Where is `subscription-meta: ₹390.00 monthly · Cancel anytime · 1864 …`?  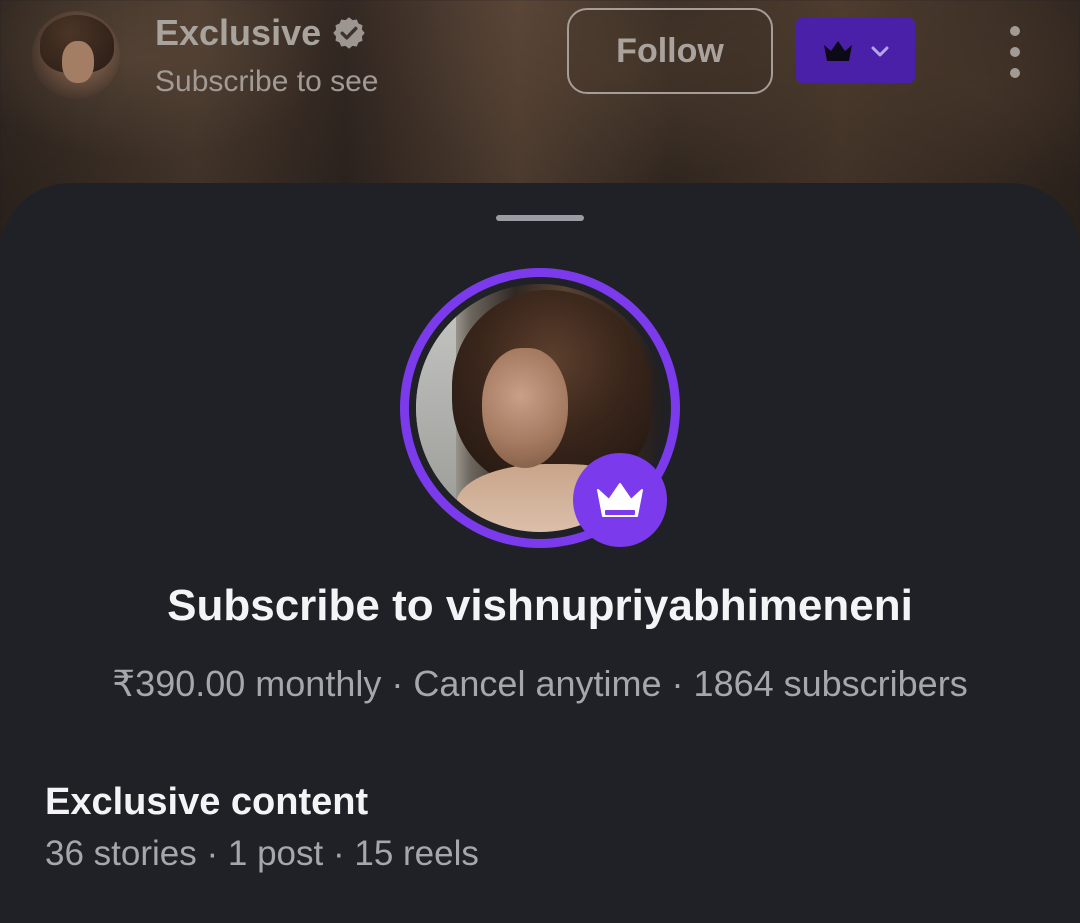
subscription-meta: ₹390.00 monthly · Cancel anytime · 1864 … is located at coordinates (540, 684).